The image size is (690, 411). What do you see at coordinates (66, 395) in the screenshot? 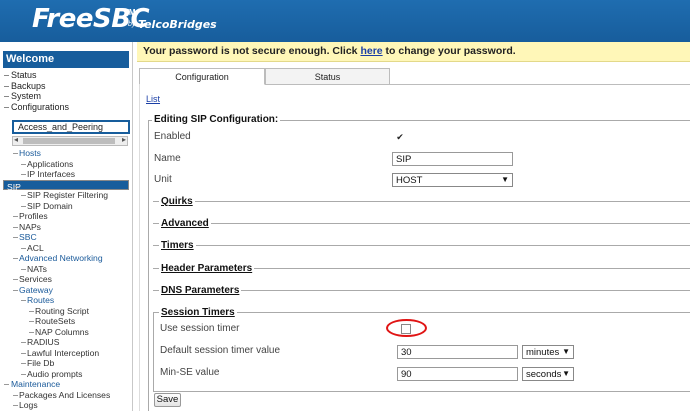
I see `sidebar-item-packages-and-licenses: Packages And Licenses` at bounding box center [66, 395].